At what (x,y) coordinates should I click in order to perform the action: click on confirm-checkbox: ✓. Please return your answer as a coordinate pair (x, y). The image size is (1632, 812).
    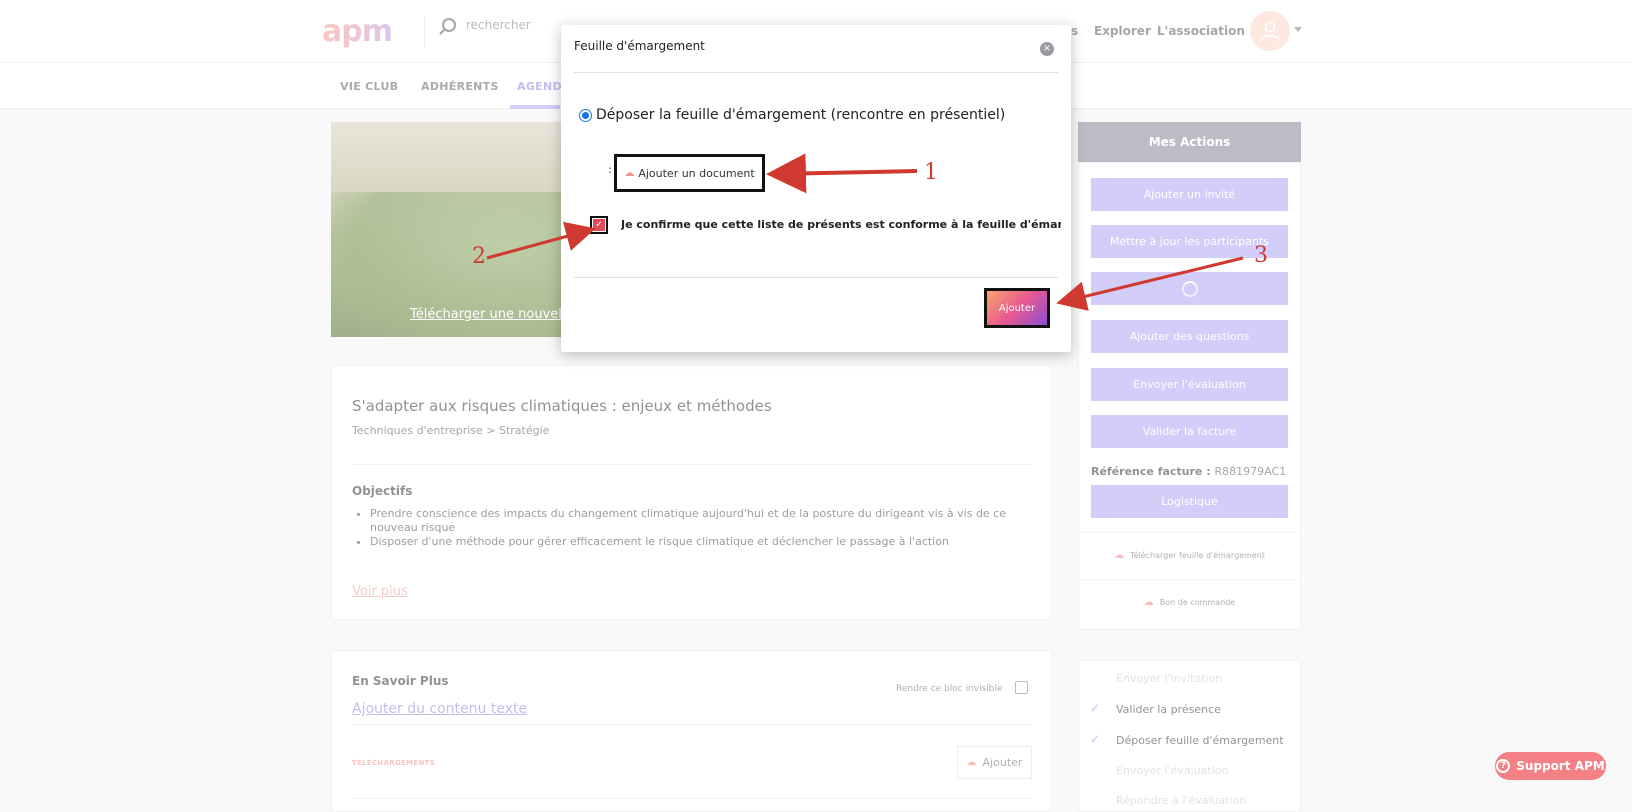
    Looking at the image, I should click on (599, 225).